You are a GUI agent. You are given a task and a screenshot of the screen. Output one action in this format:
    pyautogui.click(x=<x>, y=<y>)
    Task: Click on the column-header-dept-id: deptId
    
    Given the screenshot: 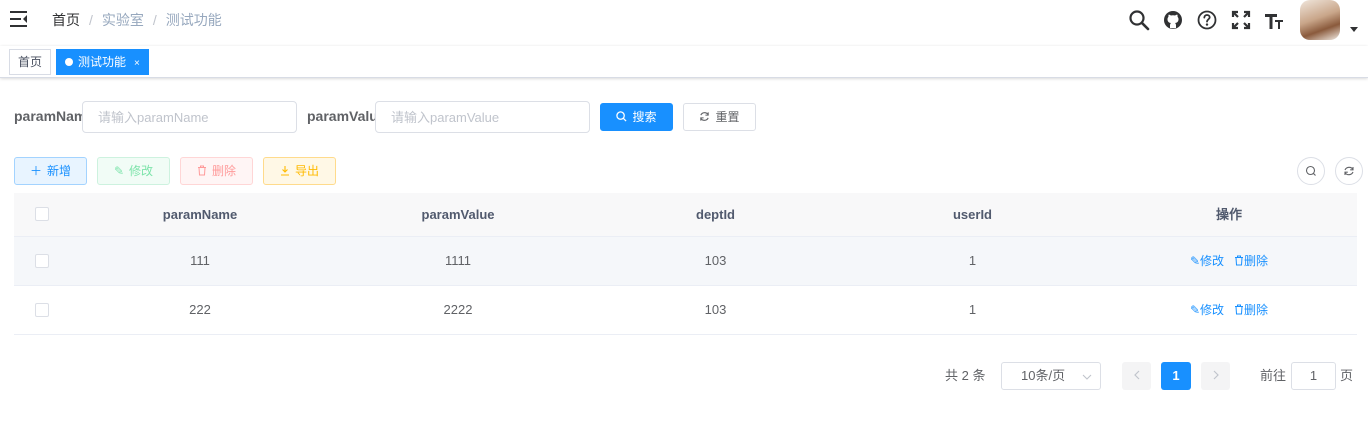 What is the action you would take?
    pyautogui.click(x=715, y=214)
    